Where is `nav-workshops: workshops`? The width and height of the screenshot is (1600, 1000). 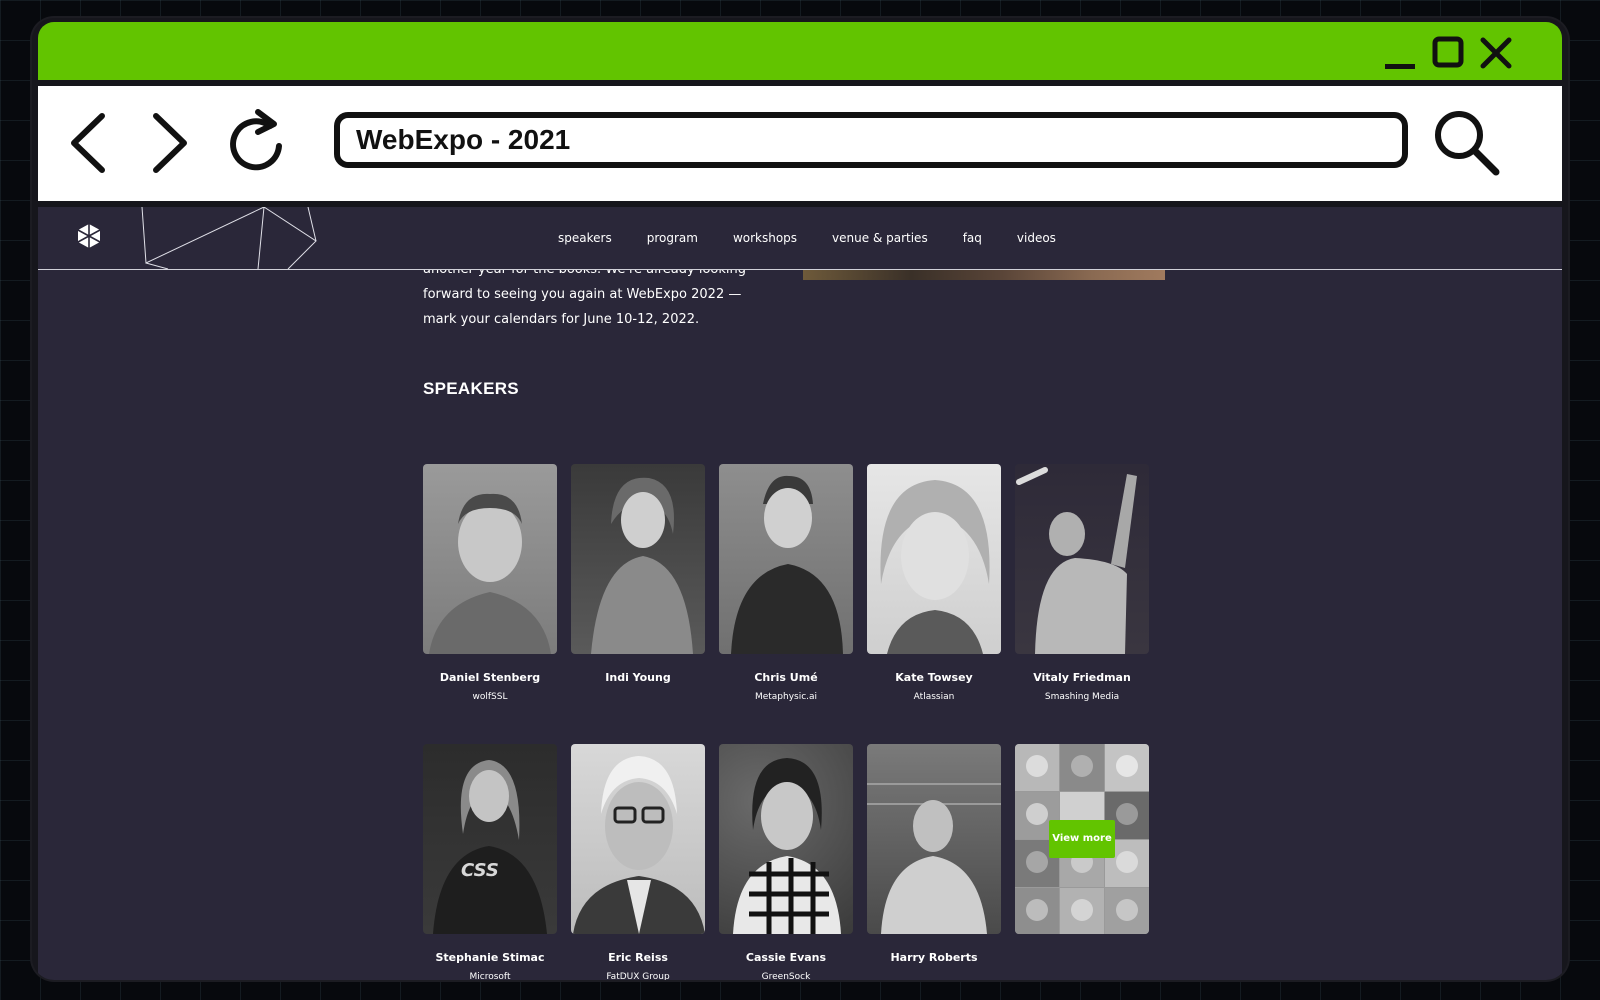 nav-workshops: workshops is located at coordinates (765, 238).